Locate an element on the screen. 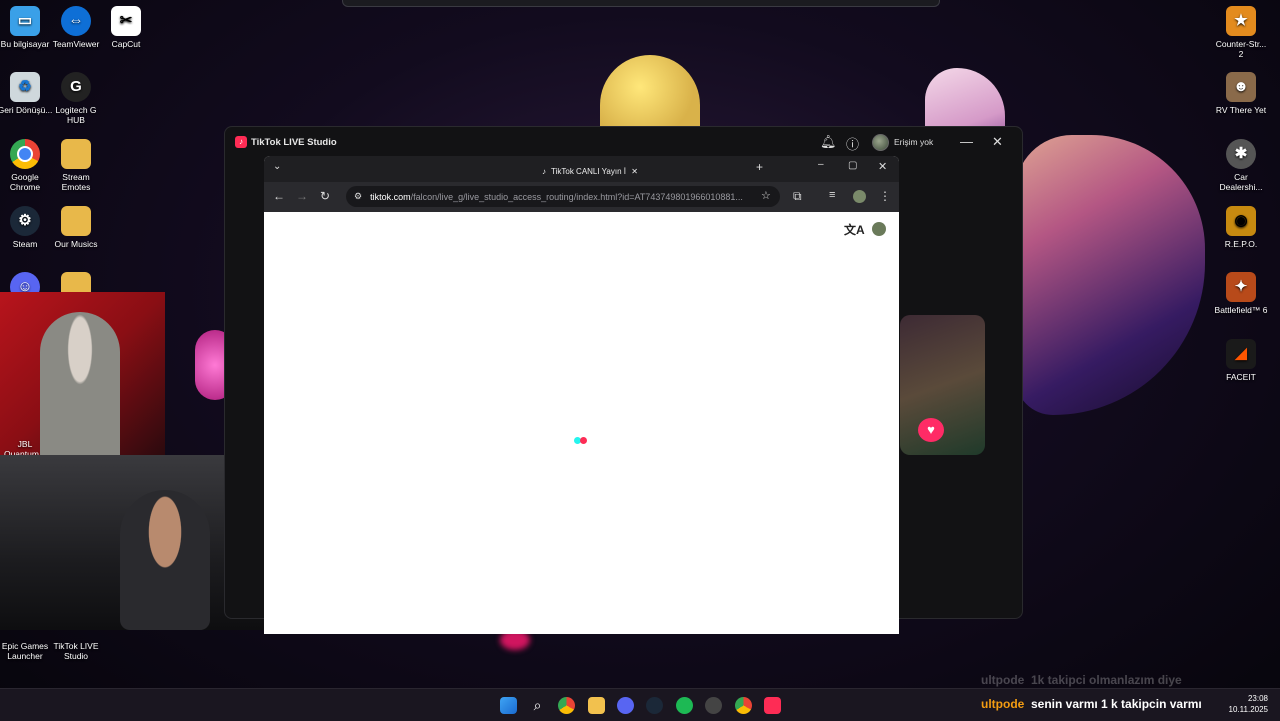  tab-search-chevron-icon: ⌄ is located at coordinates (277, 166).